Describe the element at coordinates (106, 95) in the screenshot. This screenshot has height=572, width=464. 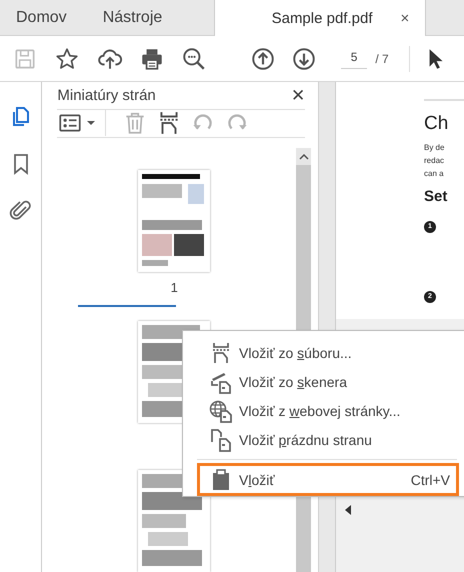
I see `panel-title: Miniatúry strán` at that location.